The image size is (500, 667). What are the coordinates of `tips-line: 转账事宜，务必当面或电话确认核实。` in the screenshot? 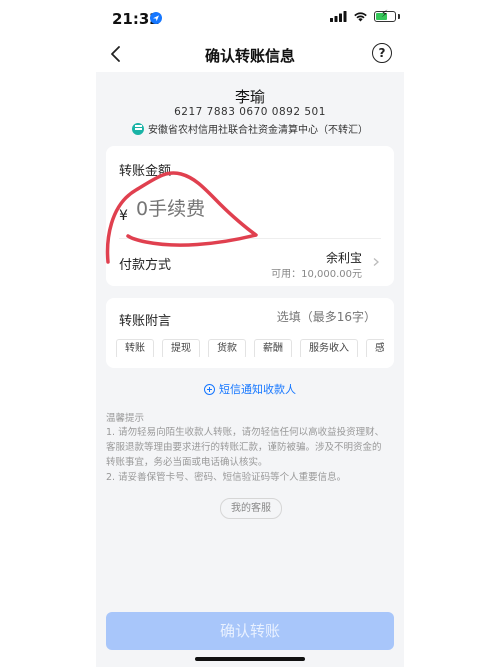 It's located at (187, 462).